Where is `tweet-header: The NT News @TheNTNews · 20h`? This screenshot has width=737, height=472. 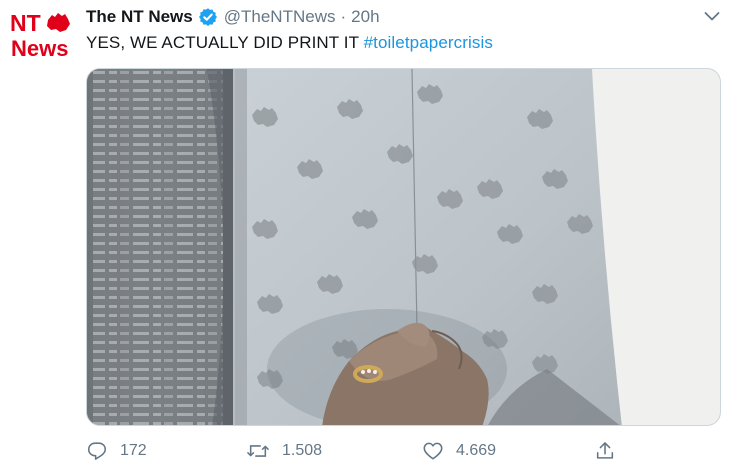 tweet-header: The NT News @TheNTNews · 20h is located at coordinates (233, 17).